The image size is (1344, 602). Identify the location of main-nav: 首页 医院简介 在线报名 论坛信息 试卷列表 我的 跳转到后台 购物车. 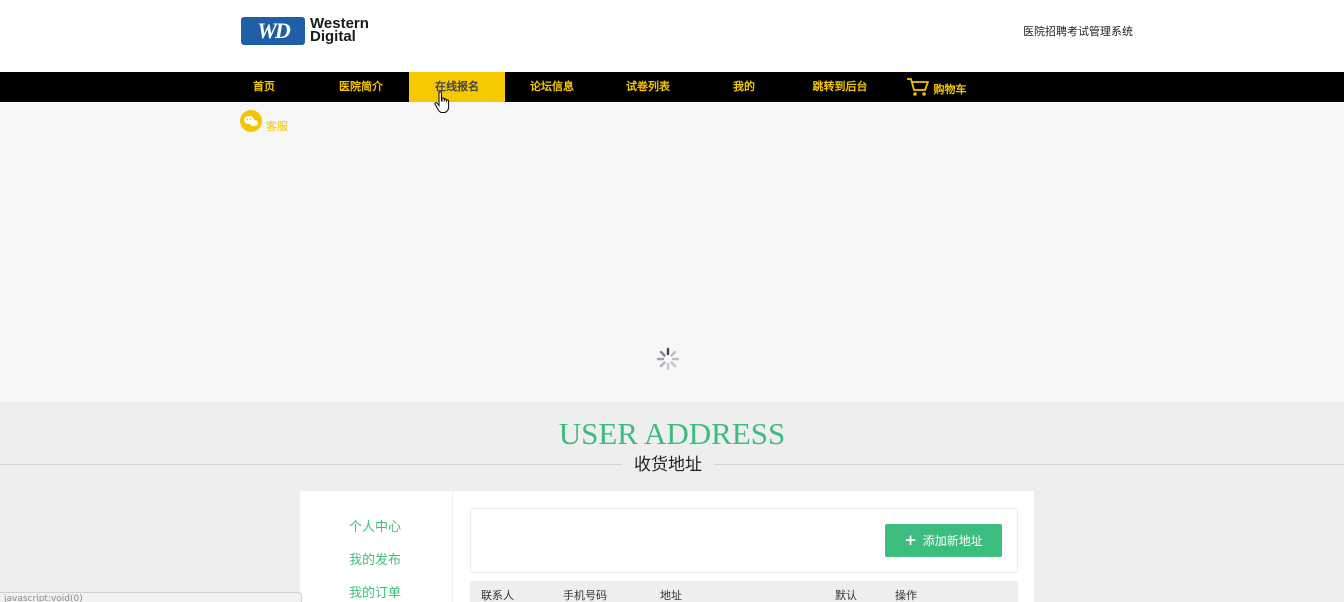
(672, 87).